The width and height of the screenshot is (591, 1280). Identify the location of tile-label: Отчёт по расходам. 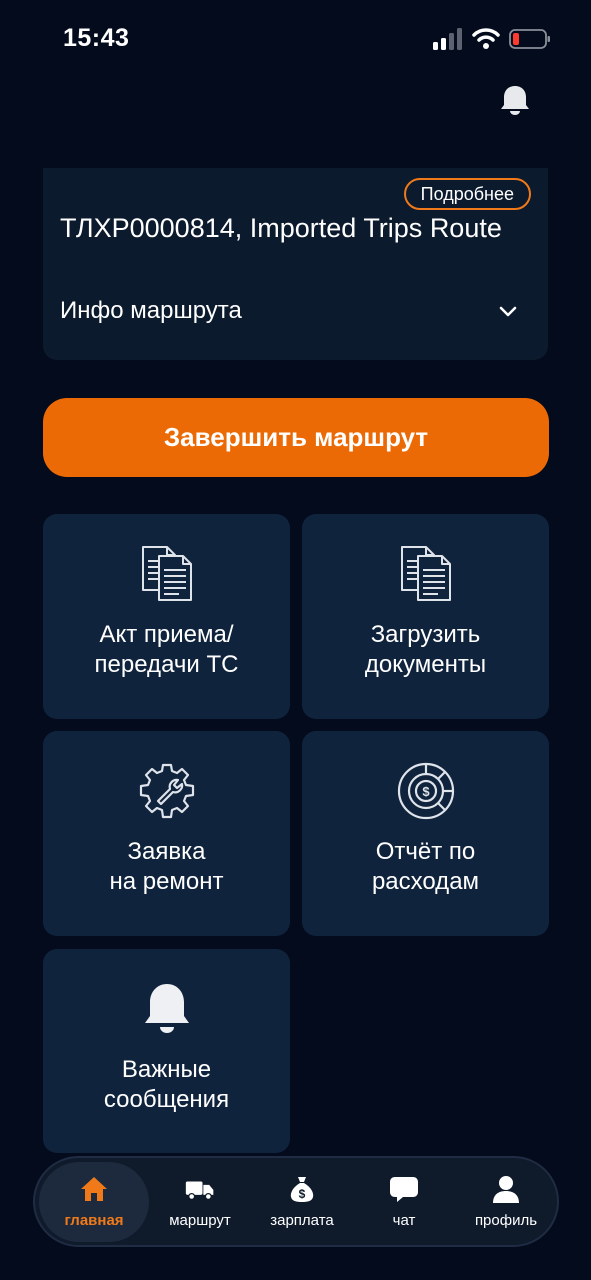
(425, 866).